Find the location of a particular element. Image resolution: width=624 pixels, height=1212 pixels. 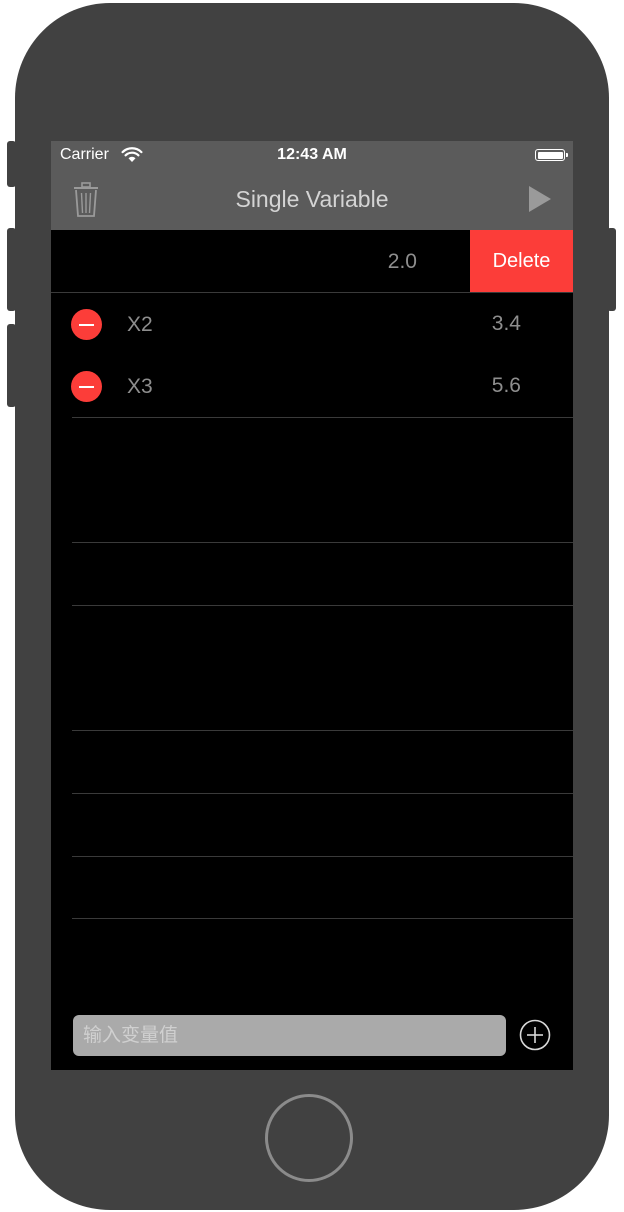

battery-icon is located at coordinates (551, 155).